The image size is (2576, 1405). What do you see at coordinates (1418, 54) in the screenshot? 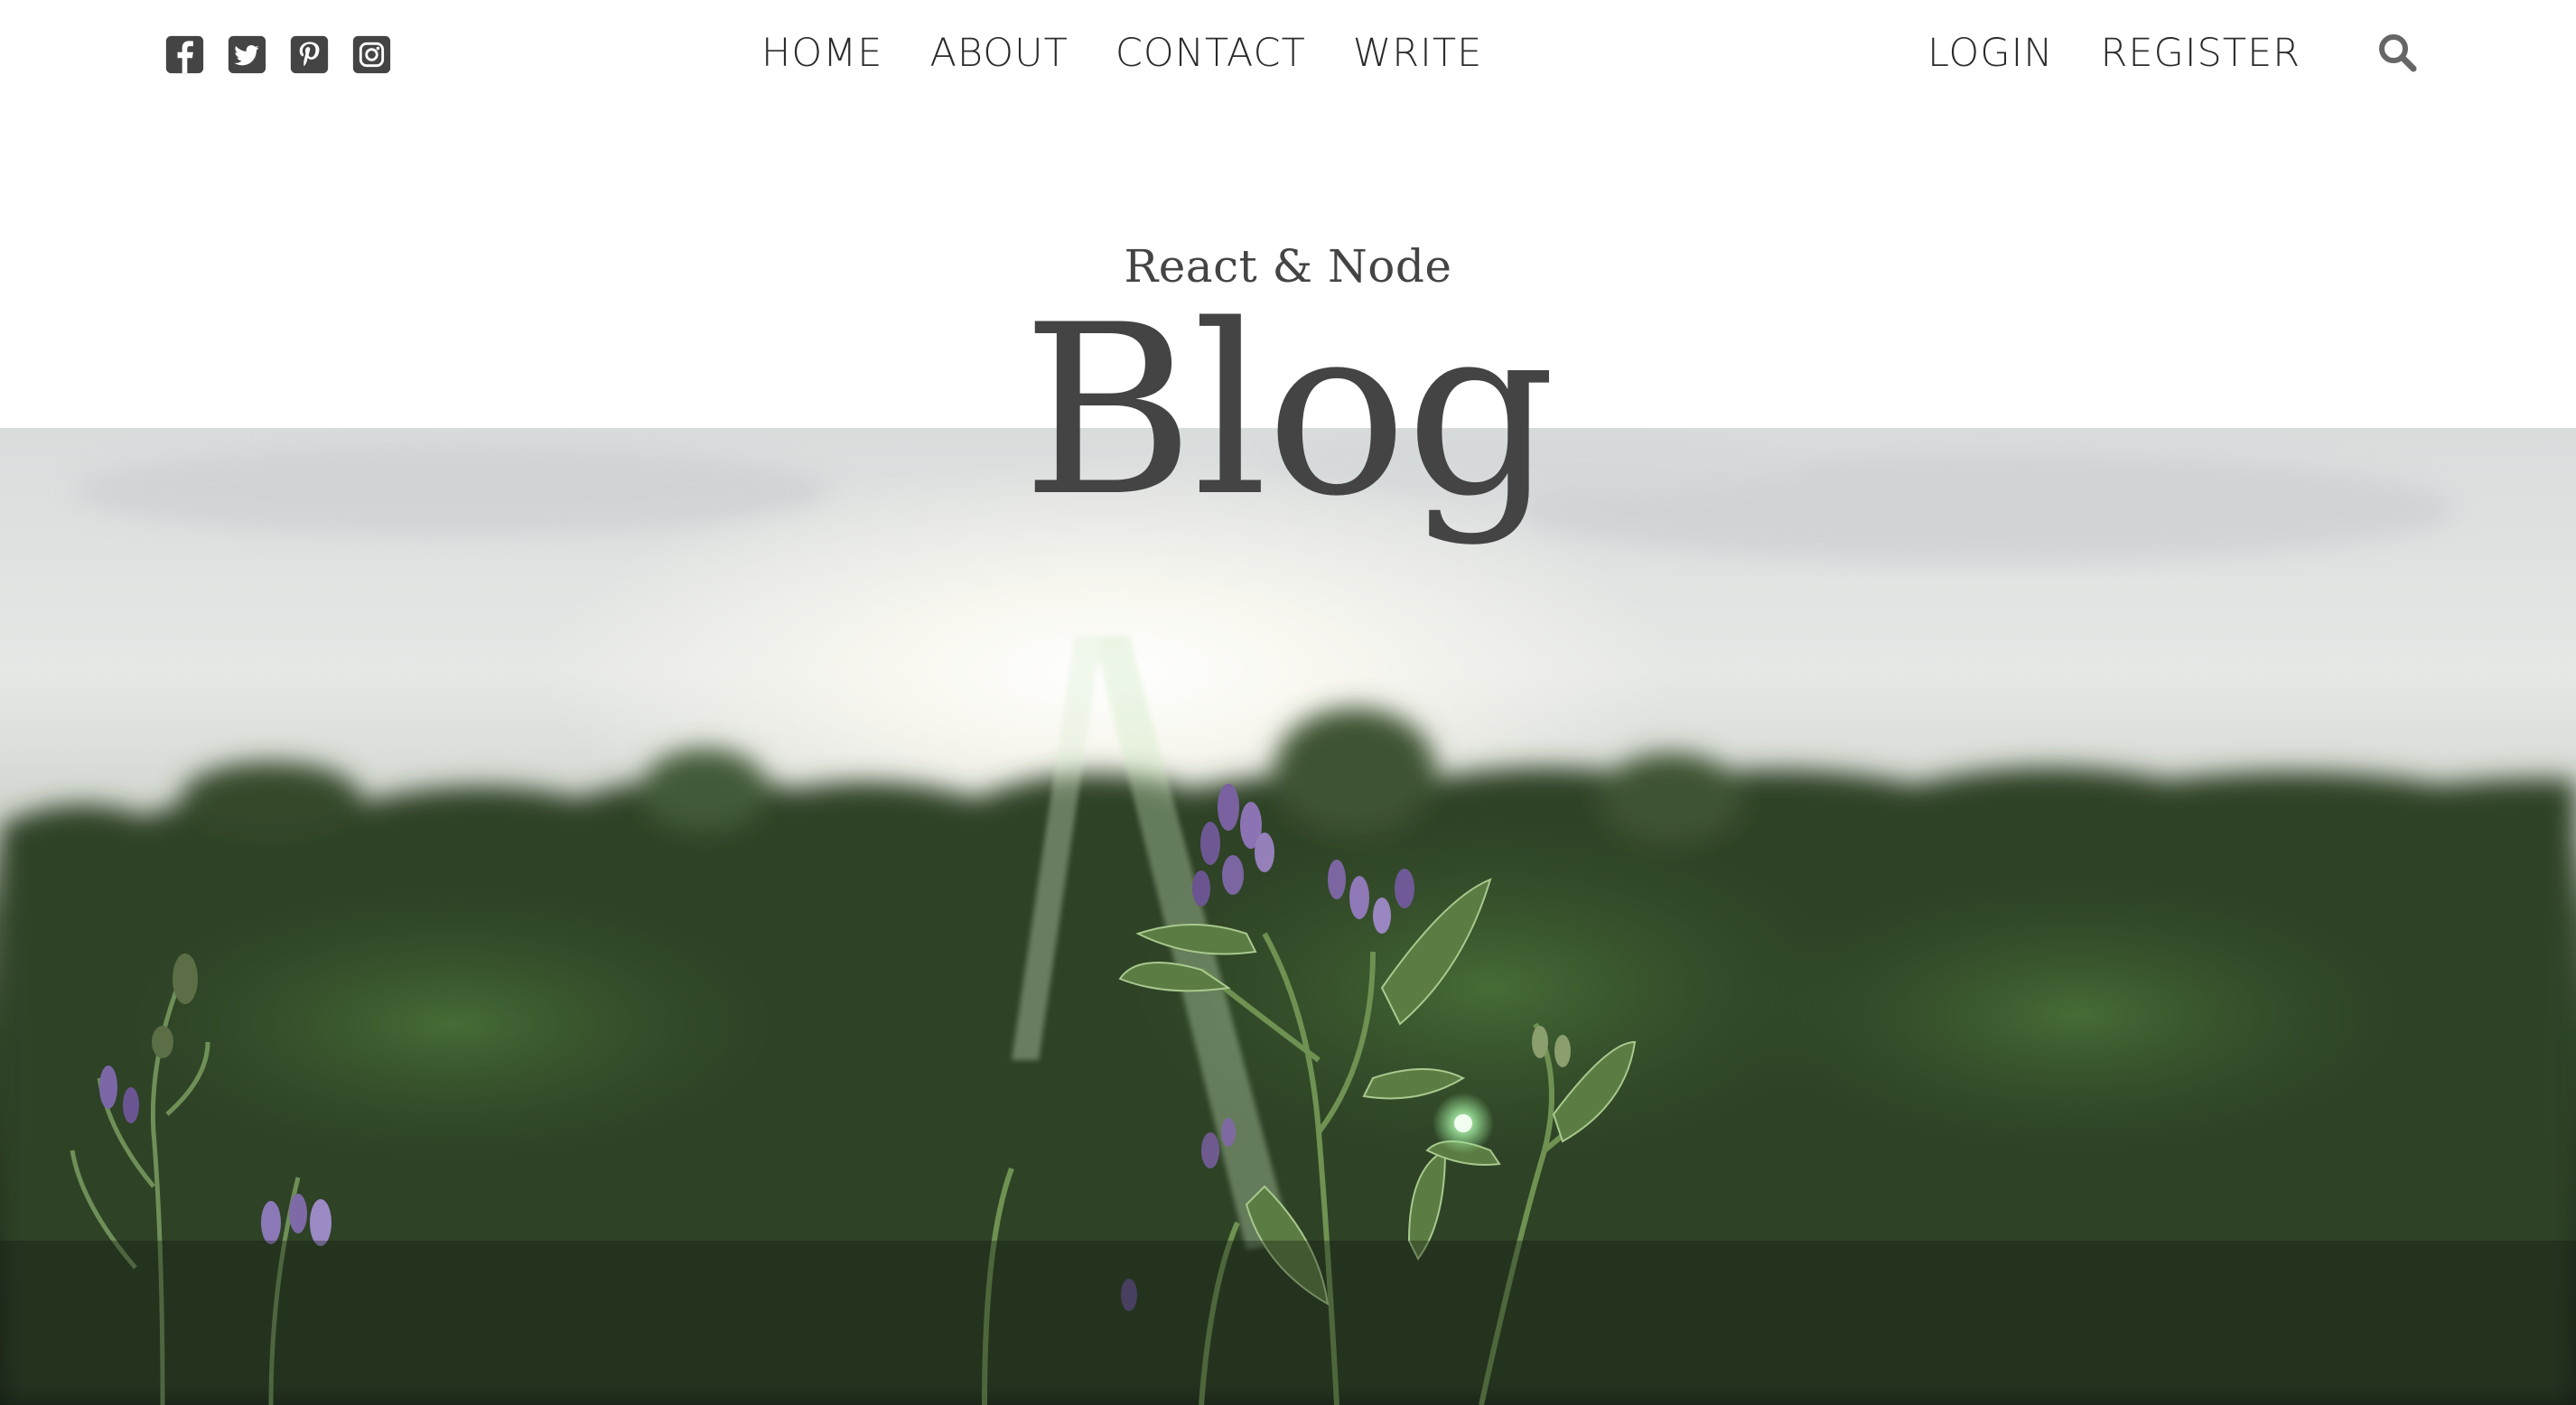
I see `nav-write-link: WRITE` at bounding box center [1418, 54].